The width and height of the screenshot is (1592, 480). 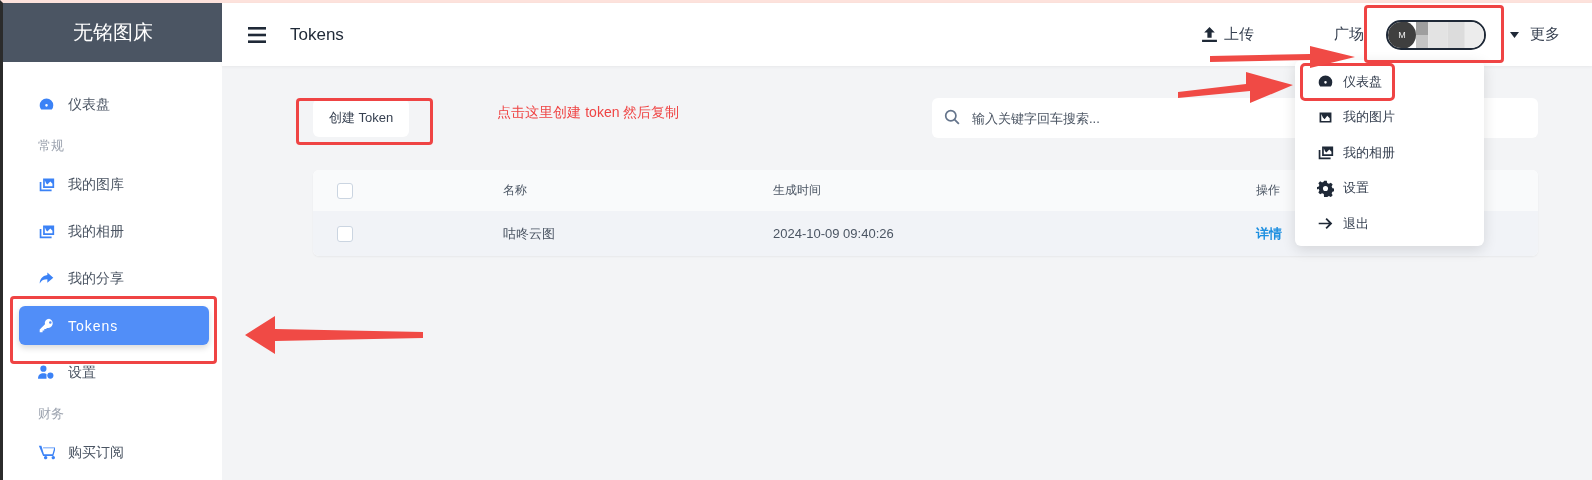 I want to click on menu-icon, so click(x=257, y=34).